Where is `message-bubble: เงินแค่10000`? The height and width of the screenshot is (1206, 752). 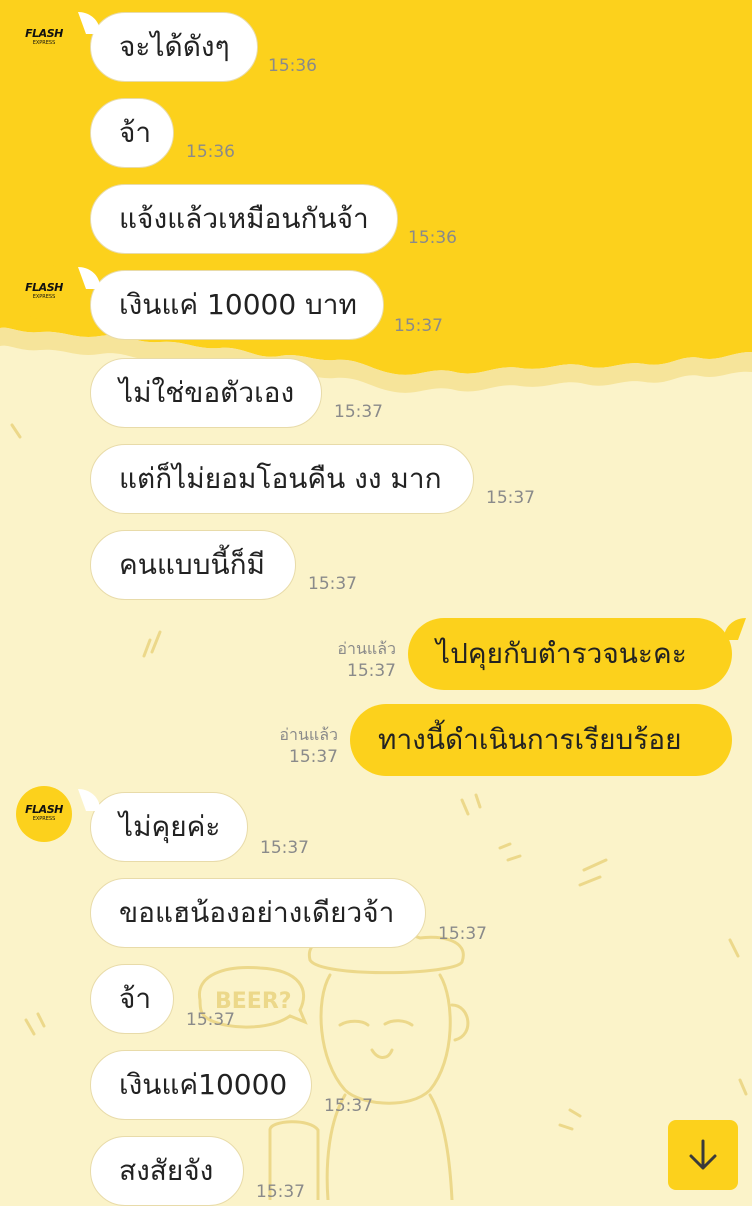
message-bubble: เงินแค่10000 is located at coordinates (201, 1085).